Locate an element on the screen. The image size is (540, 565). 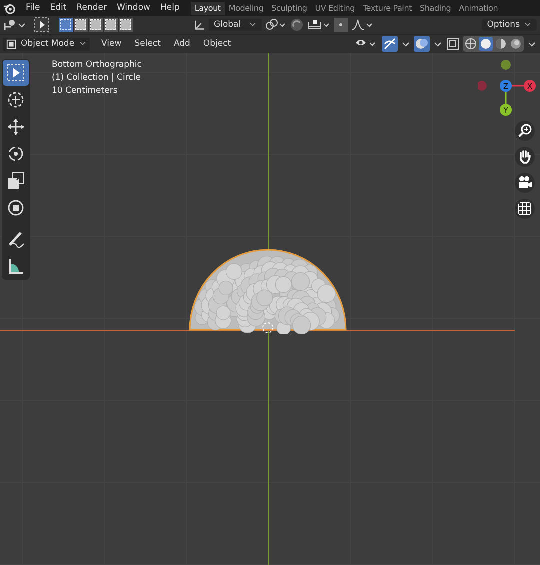
workspace-tab: Modeling is located at coordinates (246, 8).